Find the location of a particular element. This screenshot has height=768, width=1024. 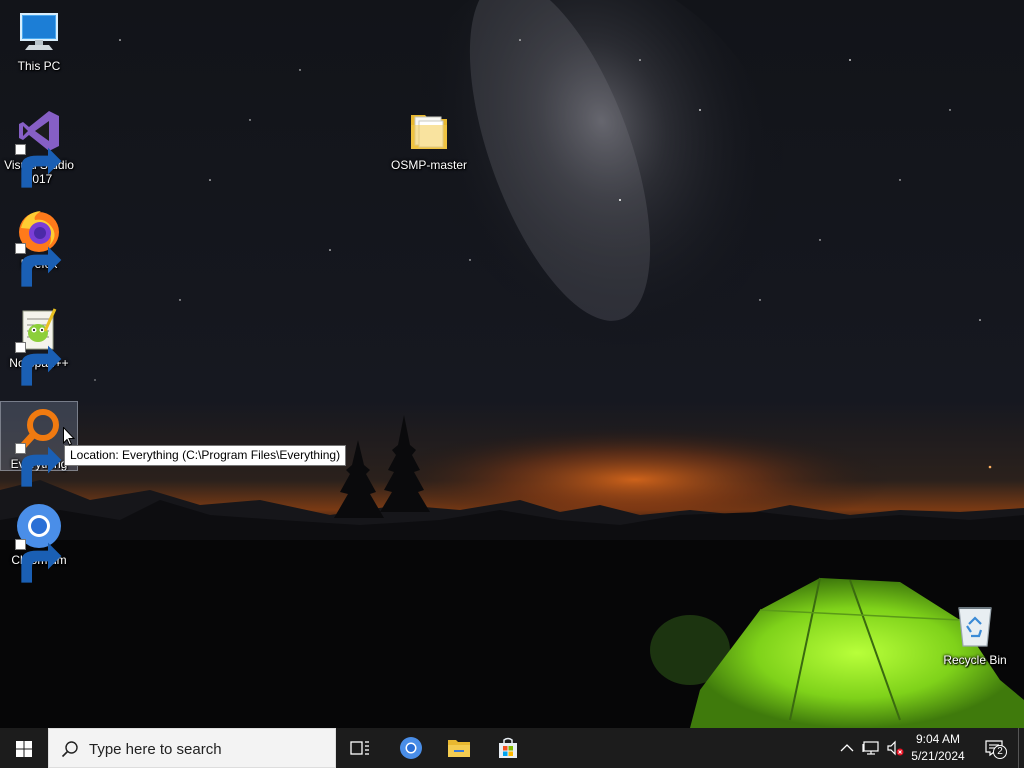

computer-icon is located at coordinates (39, 32).